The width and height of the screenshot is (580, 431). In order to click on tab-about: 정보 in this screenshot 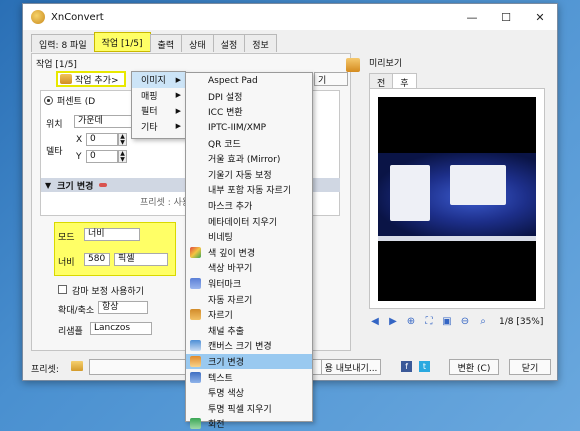, I will do `click(260, 43)`.